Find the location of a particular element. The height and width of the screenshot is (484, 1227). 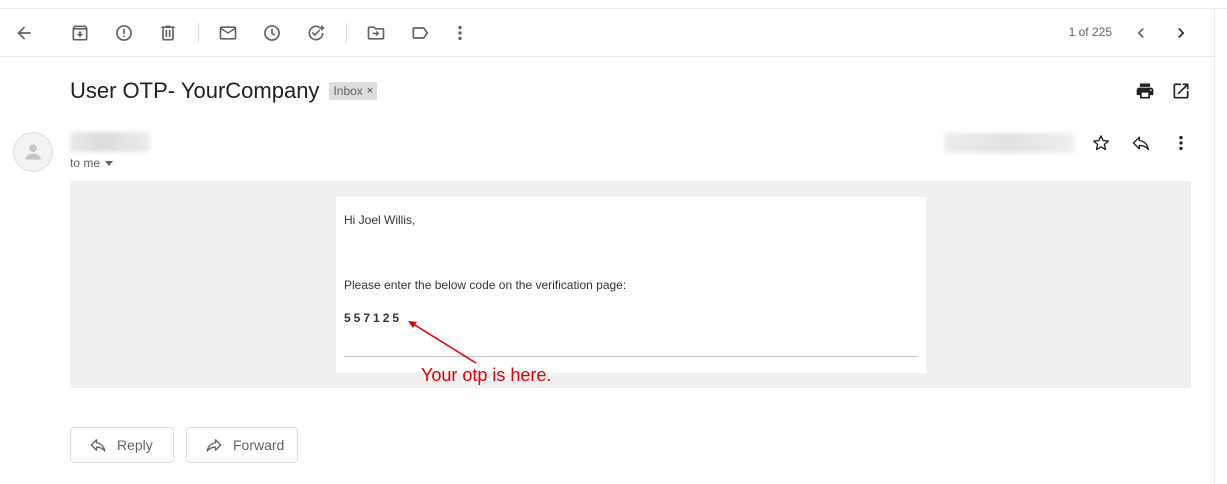

label-chip-text: Inbox is located at coordinates (348, 91).